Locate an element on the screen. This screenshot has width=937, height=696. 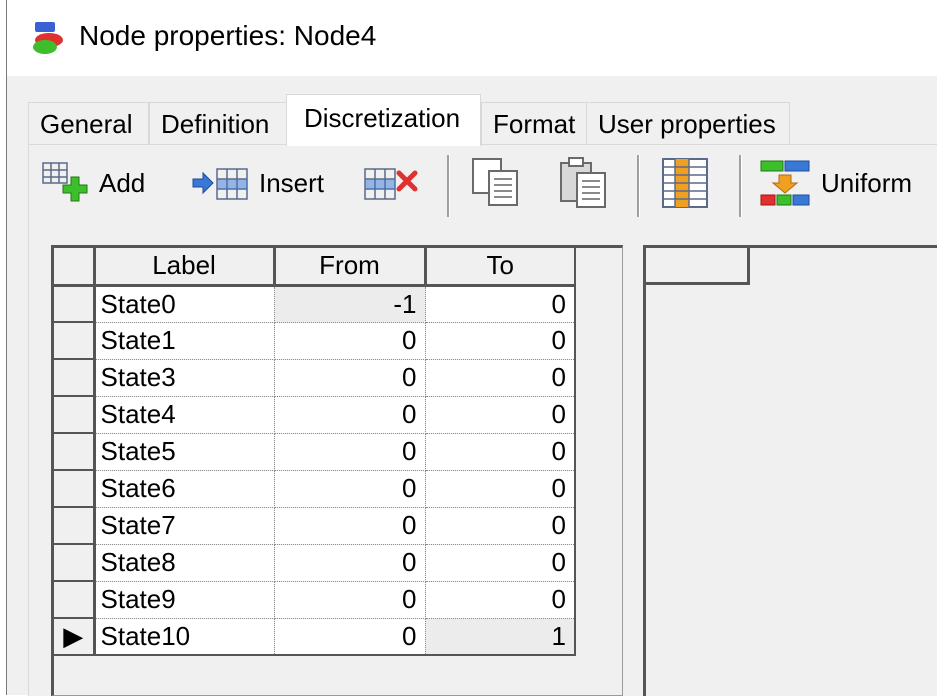
uniform-button: Uniform is located at coordinates (834, 183).